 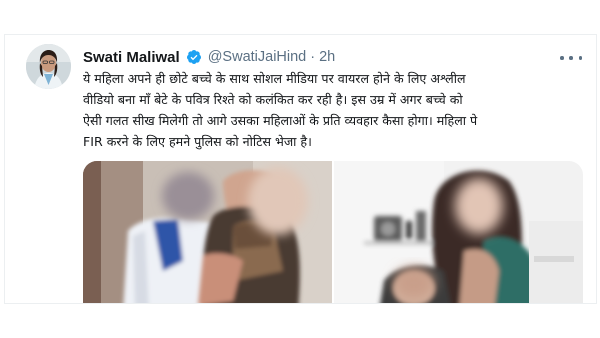 I want to click on more-options-icon, so click(x=571, y=58).